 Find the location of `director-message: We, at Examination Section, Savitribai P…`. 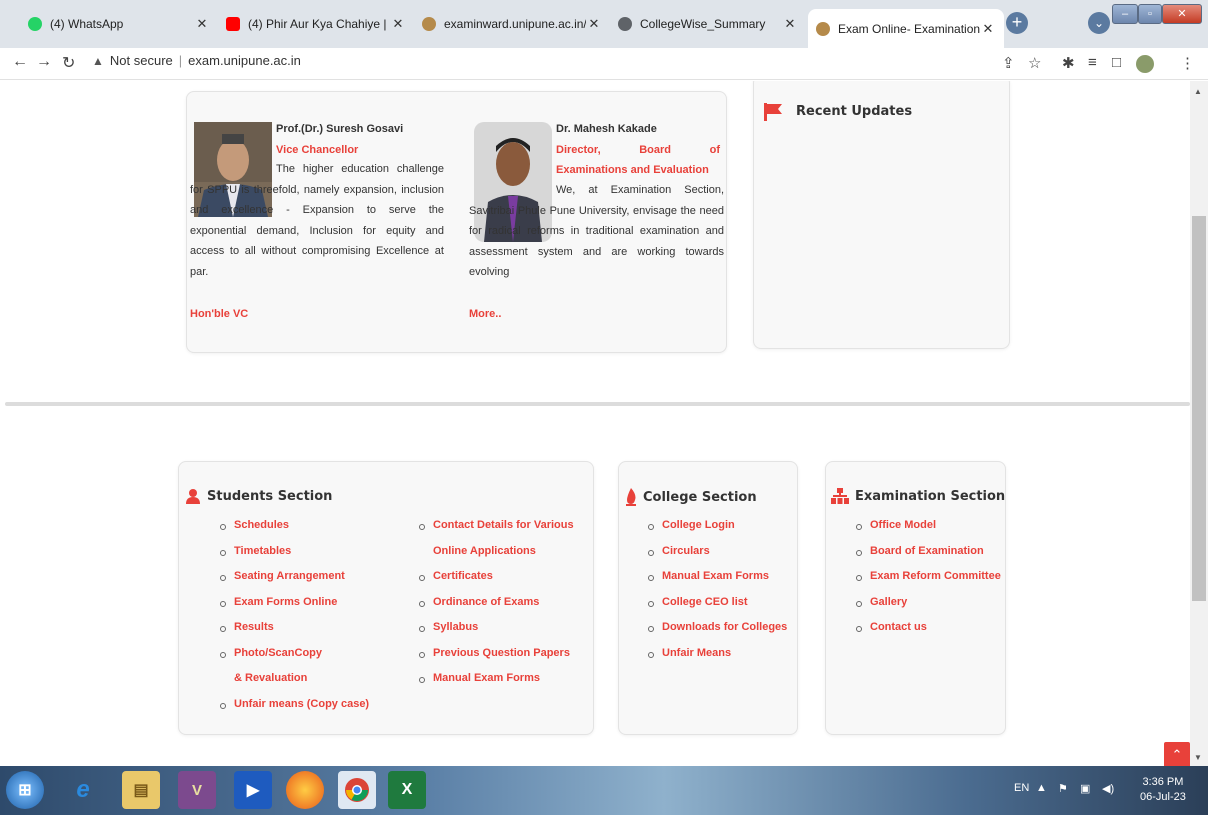

director-message: We, at Examination Section, Savitribai P… is located at coordinates (596, 231).